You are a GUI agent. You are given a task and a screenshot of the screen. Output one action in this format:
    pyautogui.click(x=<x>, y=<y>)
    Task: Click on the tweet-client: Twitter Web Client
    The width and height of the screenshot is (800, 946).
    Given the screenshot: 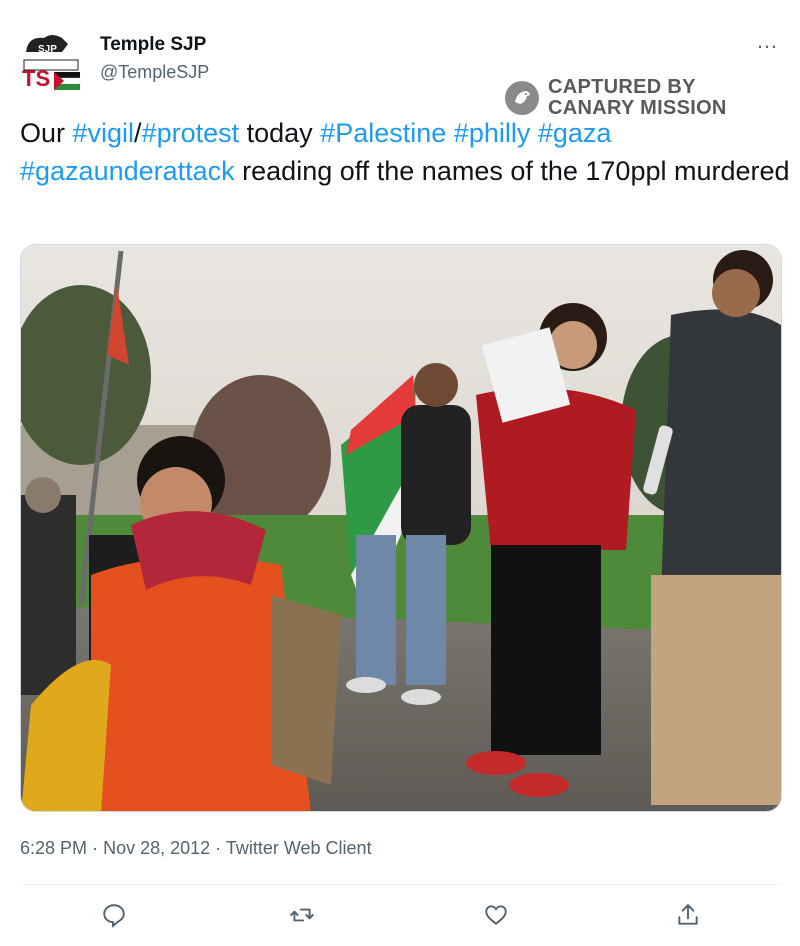 What is the action you would take?
    pyautogui.click(x=299, y=848)
    